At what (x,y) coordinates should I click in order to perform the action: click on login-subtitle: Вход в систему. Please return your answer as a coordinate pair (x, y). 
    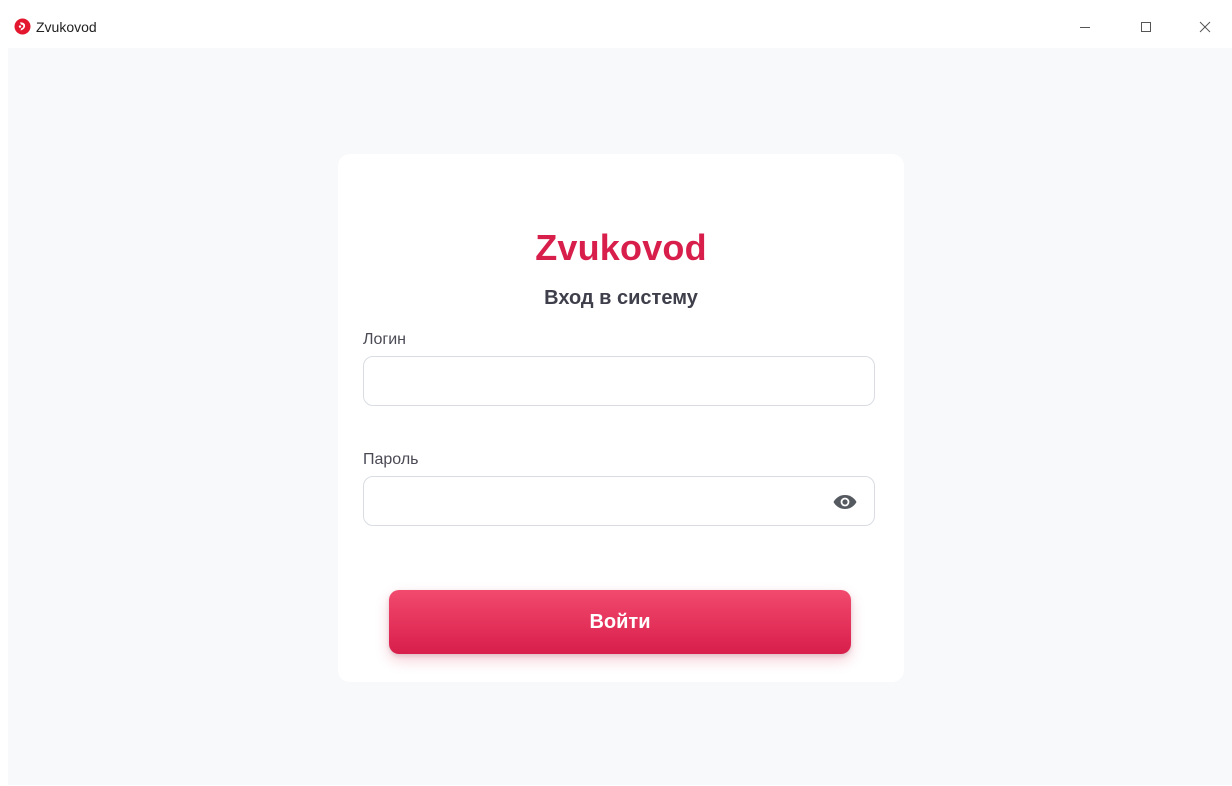
    Looking at the image, I should click on (621, 298).